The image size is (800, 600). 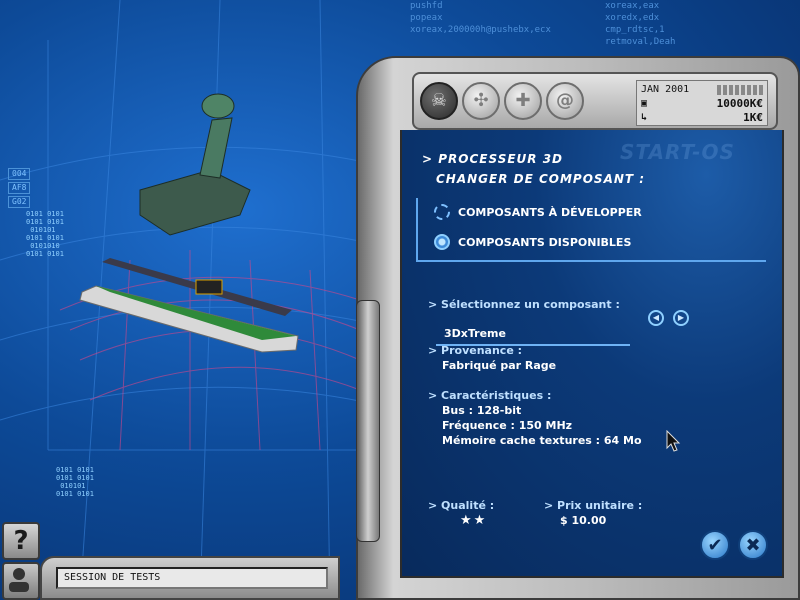 I want to click on option-label-to-develop: COMPOSANTS À DÉVELOPPER, so click(x=550, y=212).